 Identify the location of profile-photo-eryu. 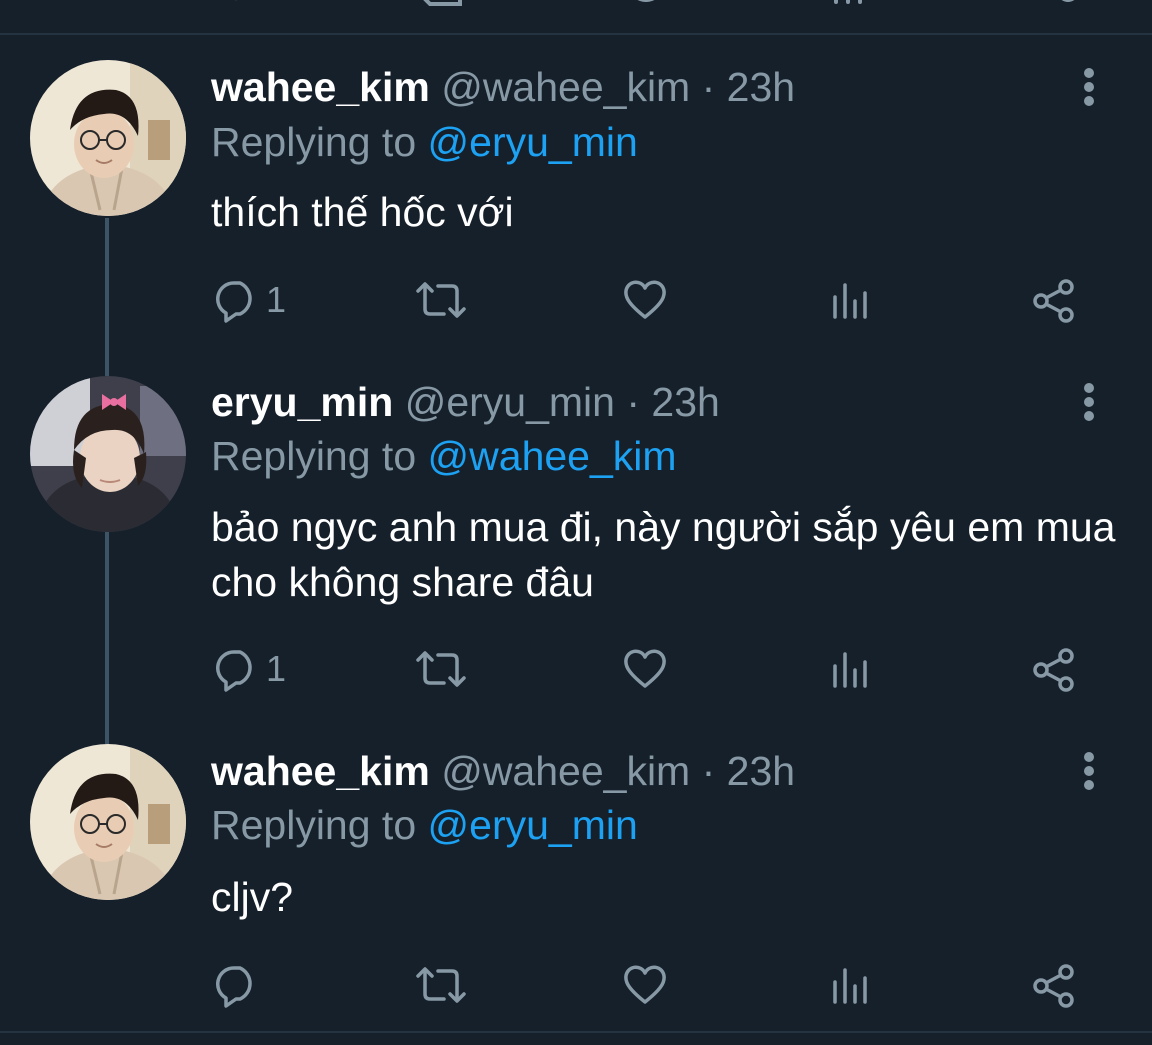
(108, 454).